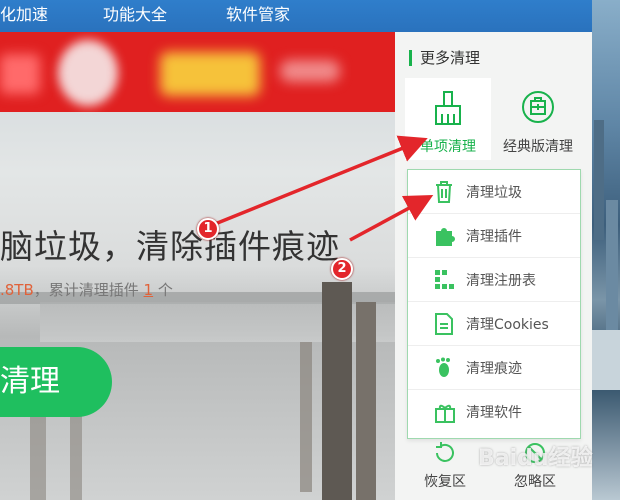 The height and width of the screenshot is (500, 620). Describe the element at coordinates (443, 367) in the screenshot. I see `footprint-icon` at that location.